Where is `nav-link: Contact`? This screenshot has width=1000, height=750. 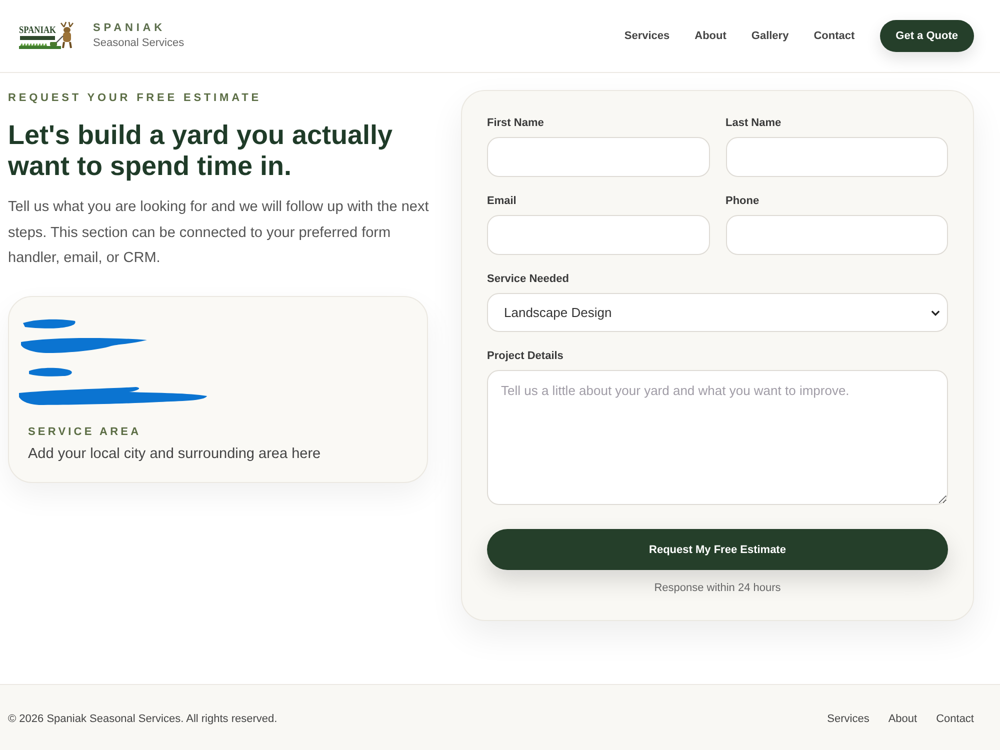 nav-link: Contact is located at coordinates (834, 36).